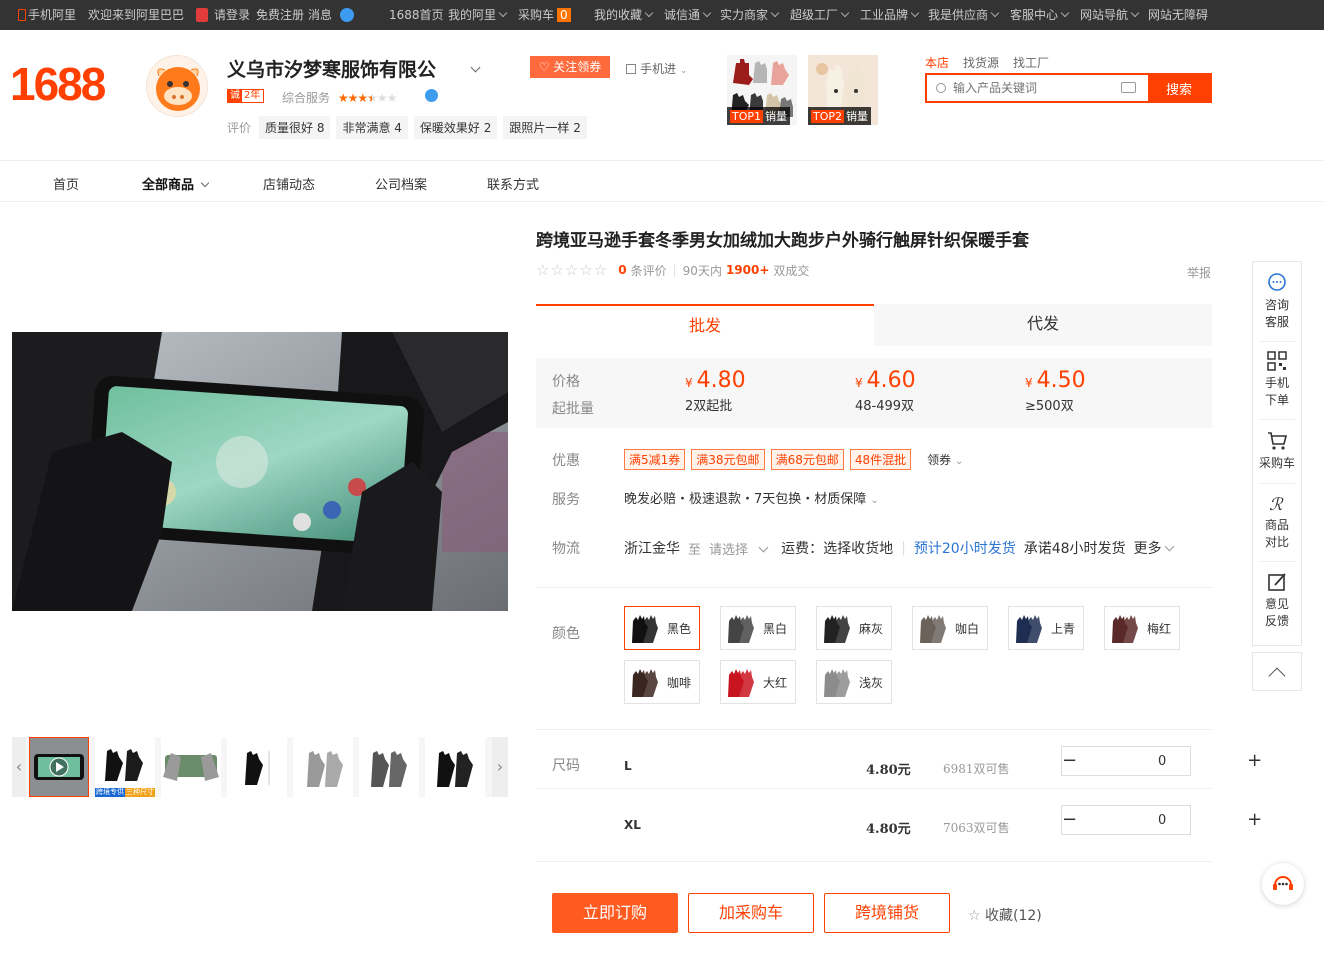 This screenshot has width=1324, height=953. I want to click on mobile-enter: 手机进 ⌄, so click(656, 68).